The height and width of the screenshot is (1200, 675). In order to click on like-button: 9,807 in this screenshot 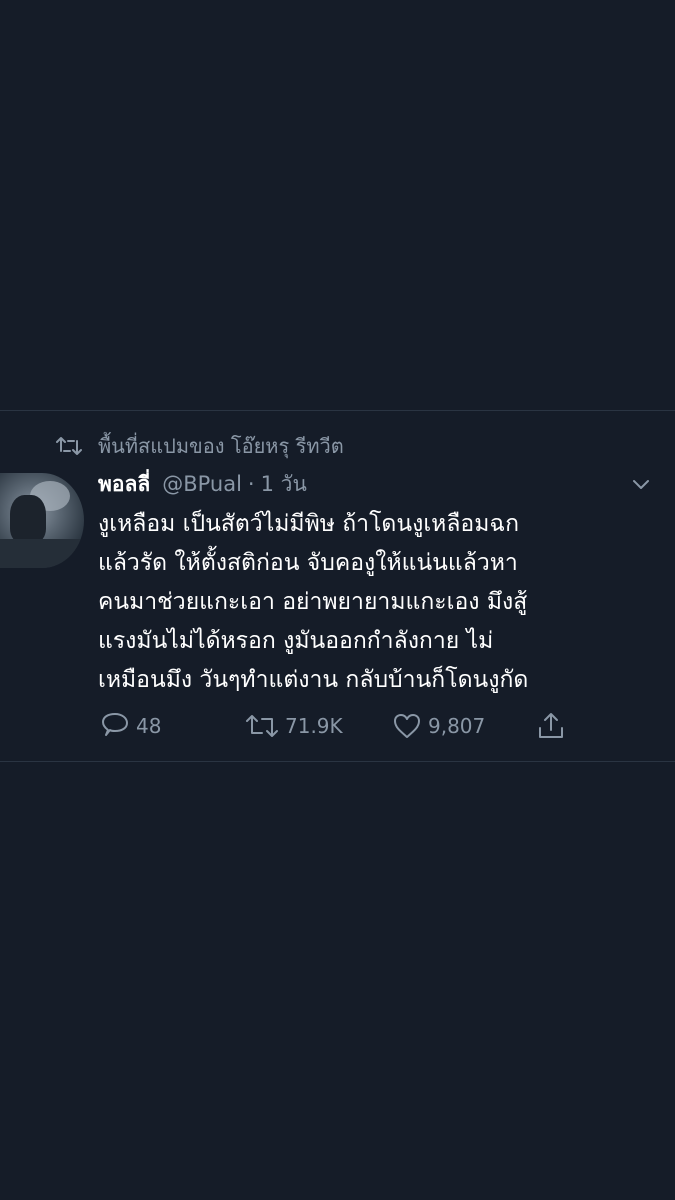, I will do `click(438, 726)`.